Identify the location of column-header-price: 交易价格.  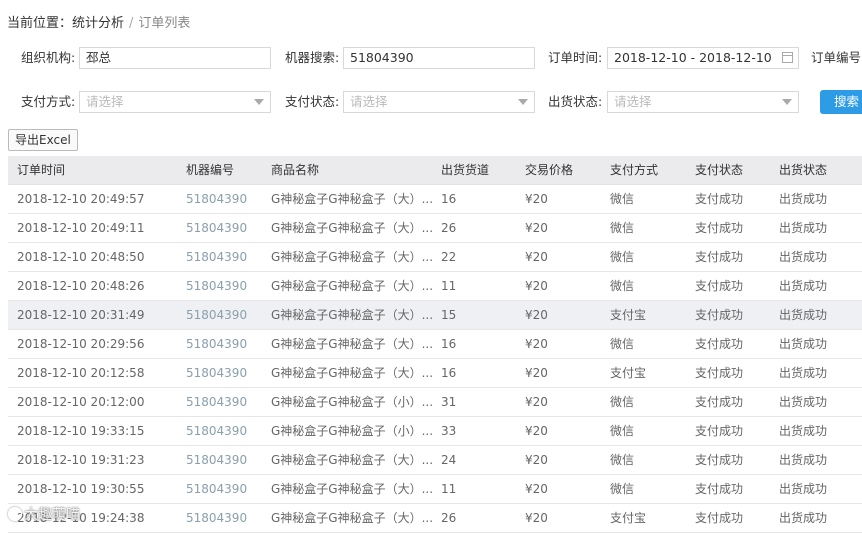
(549, 170).